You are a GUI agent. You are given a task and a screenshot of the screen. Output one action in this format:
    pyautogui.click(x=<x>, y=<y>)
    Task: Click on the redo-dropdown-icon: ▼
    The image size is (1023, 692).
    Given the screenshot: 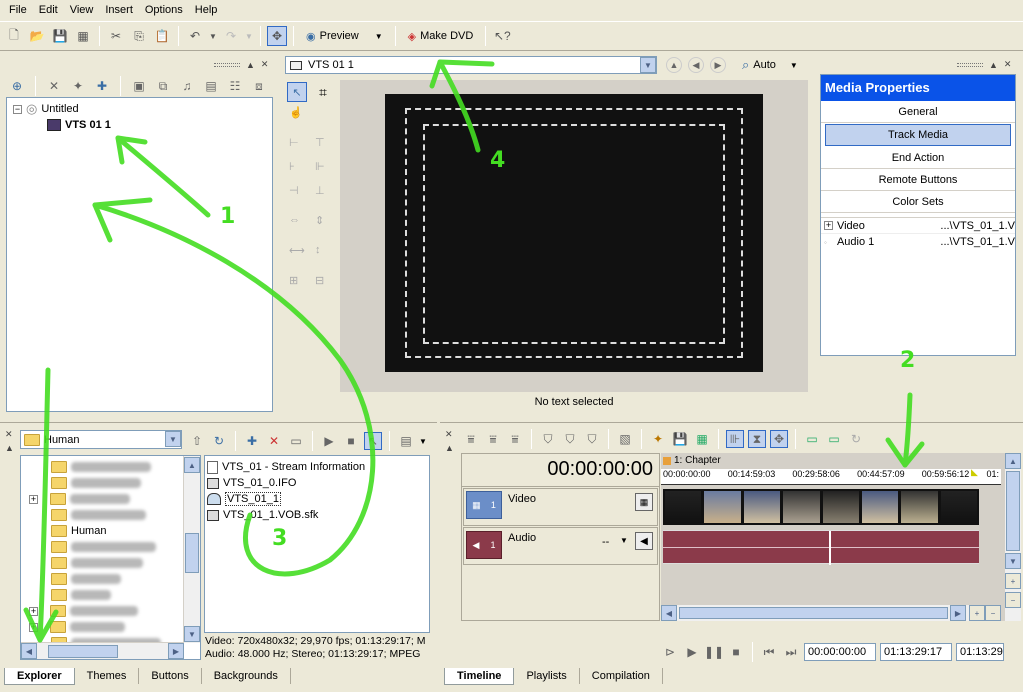 What is the action you would take?
    pyautogui.click(x=249, y=36)
    